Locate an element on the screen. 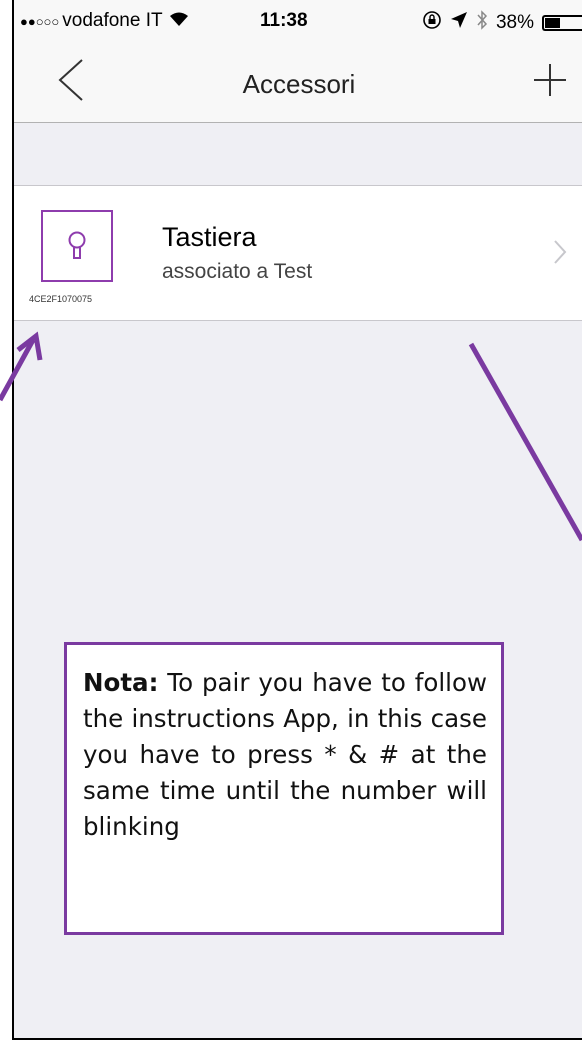  add-accessory-button is located at coordinates (550, 80).